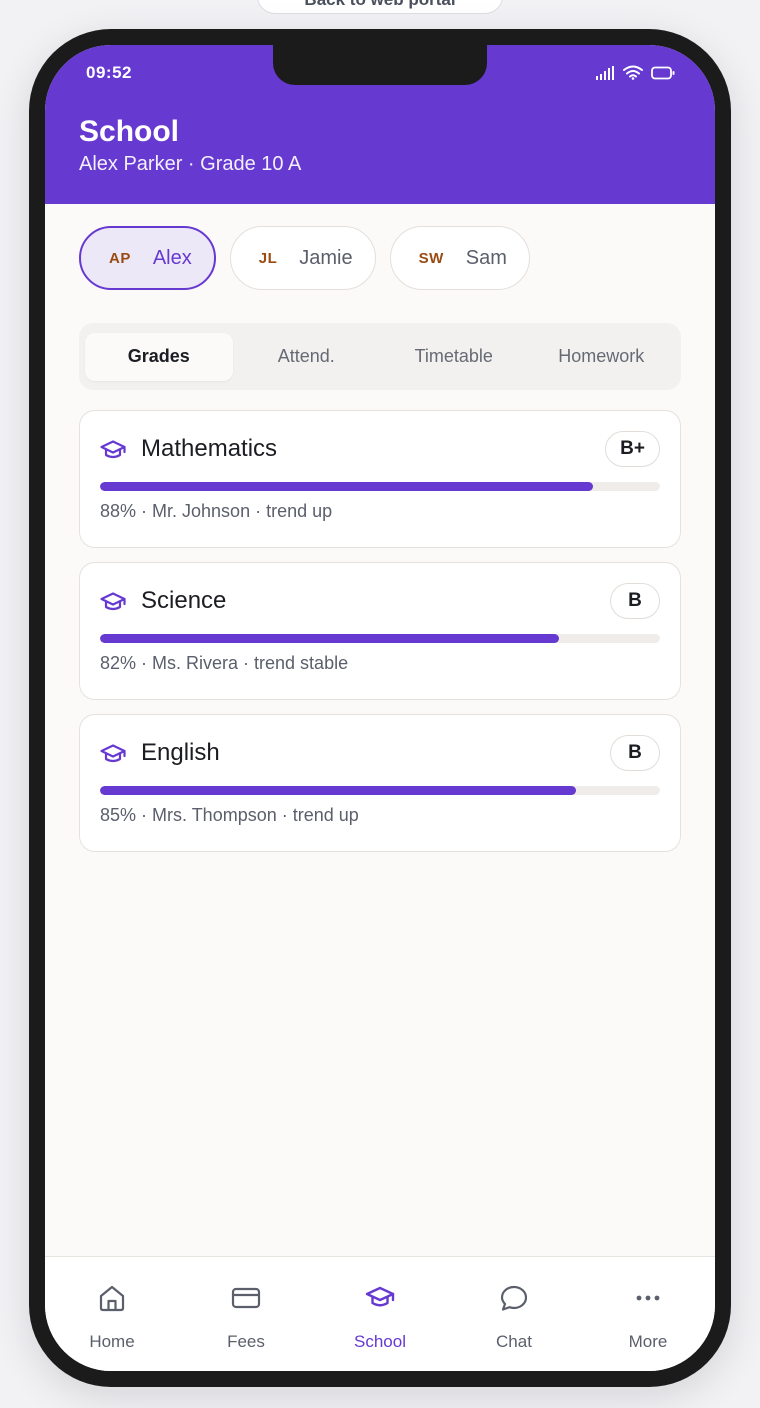 This screenshot has width=760, height=1408. Describe the element at coordinates (209, 448) in the screenshot. I see `subject-name: Mathematics` at that location.